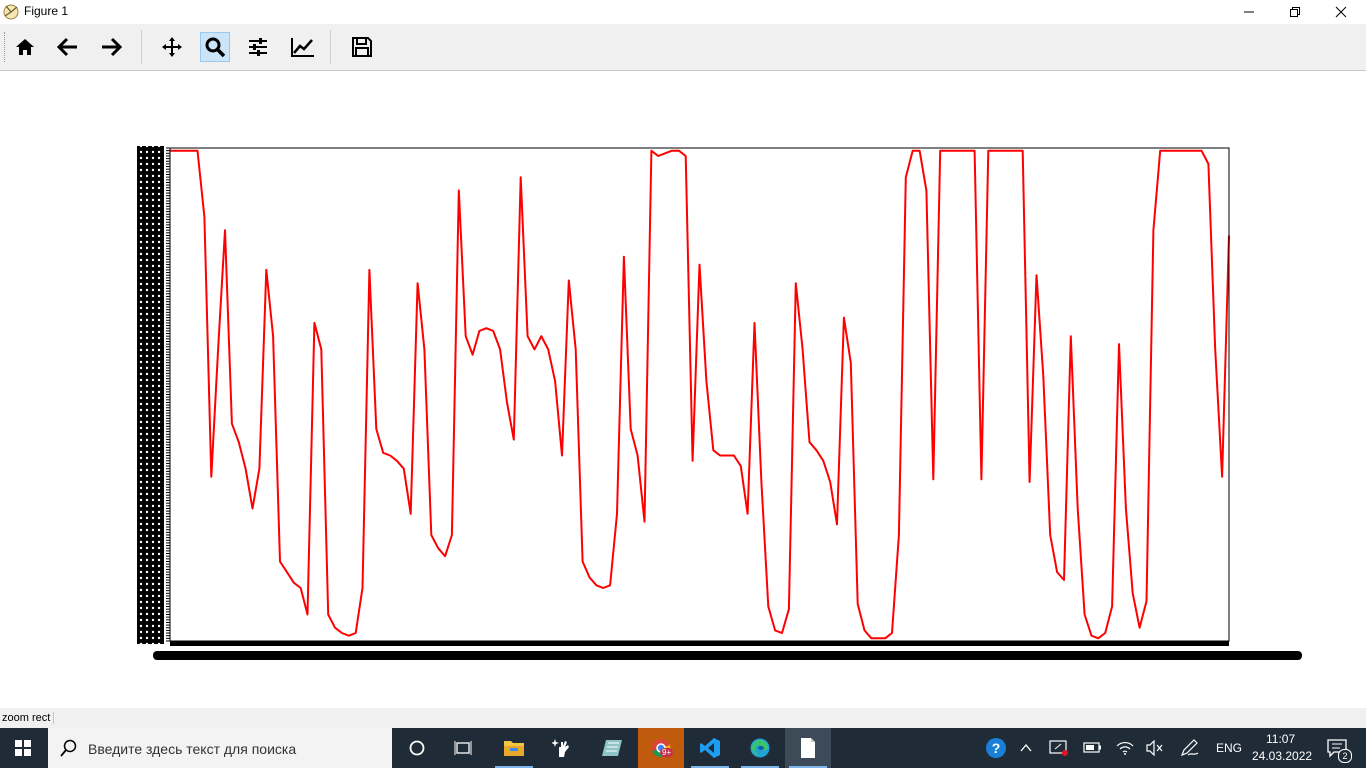 The image size is (1366, 768). I want to click on y-axis-ticks, so click(153, 395).